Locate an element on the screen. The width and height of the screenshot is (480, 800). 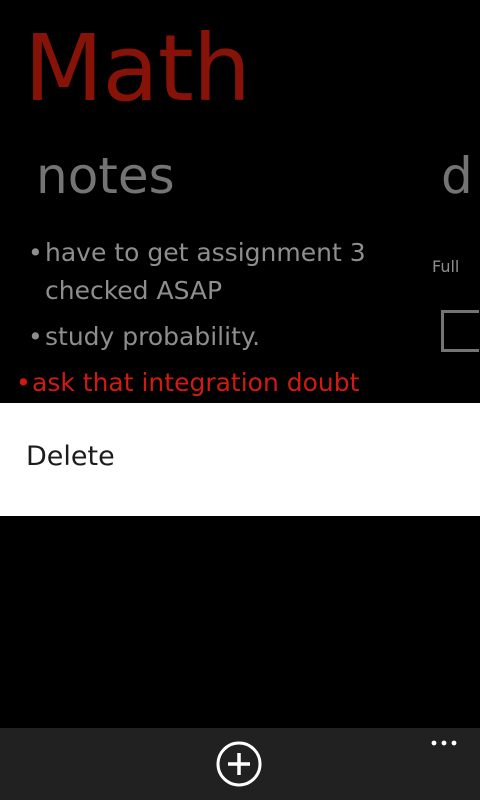
add-circle-icon is located at coordinates (239, 764).